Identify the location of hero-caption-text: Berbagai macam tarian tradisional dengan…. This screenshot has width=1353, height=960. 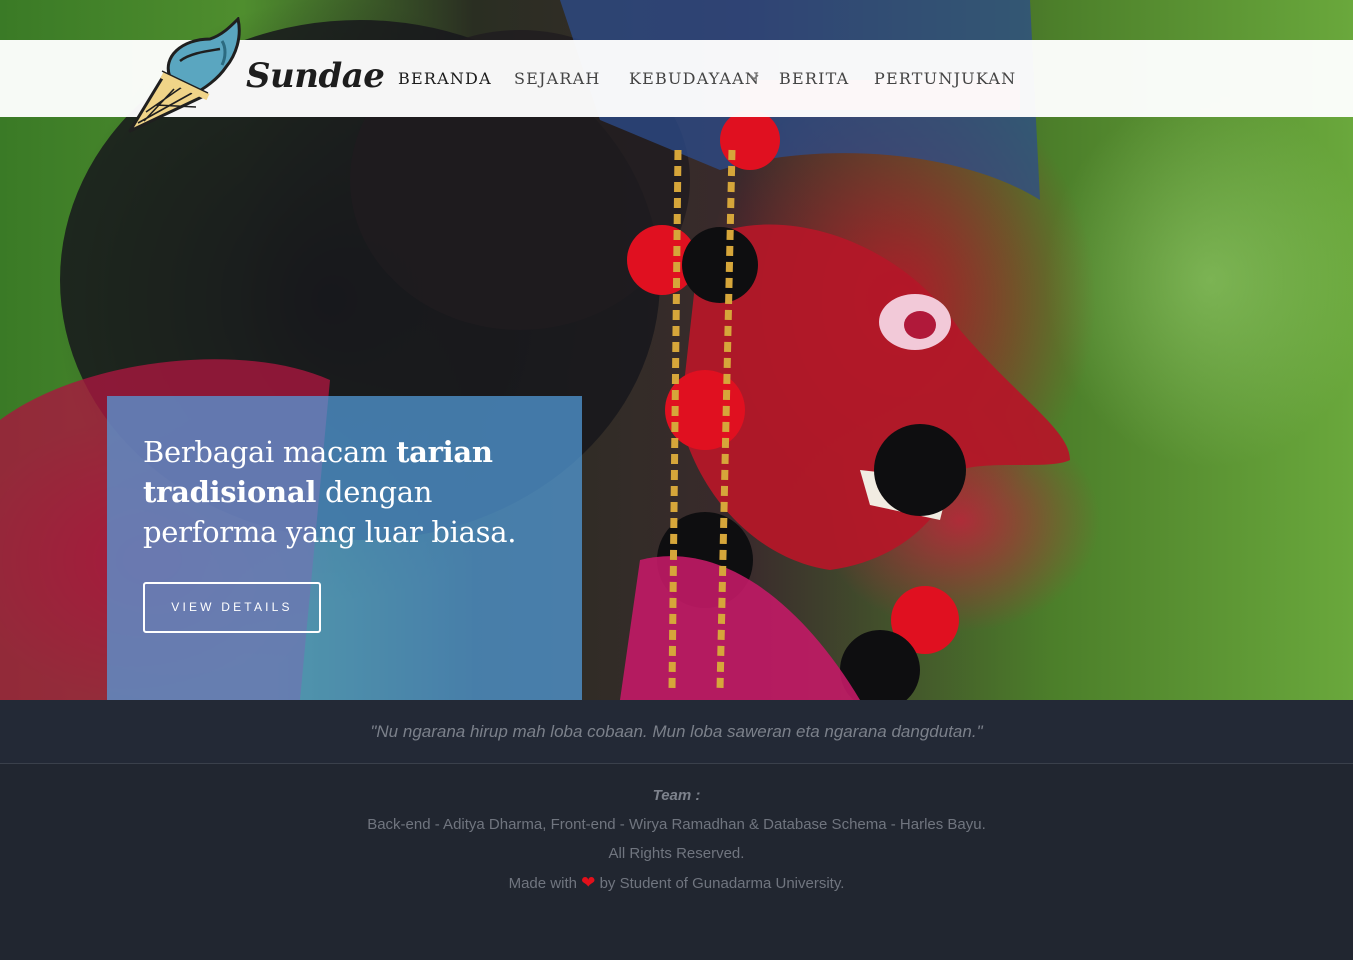
(353, 492).